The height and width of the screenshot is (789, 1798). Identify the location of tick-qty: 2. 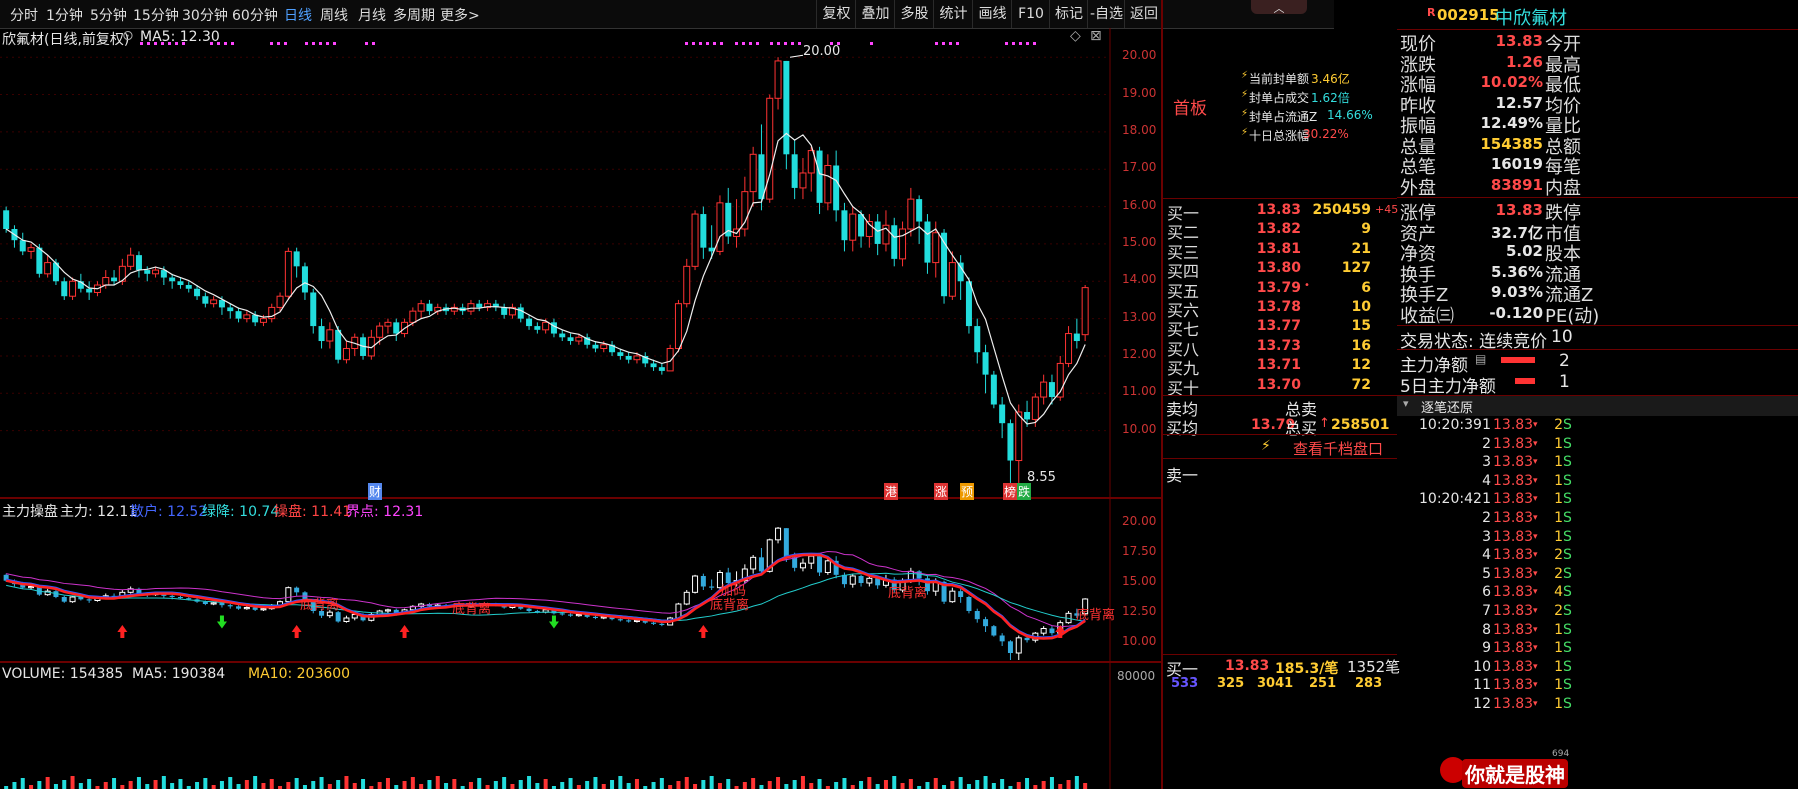
(1558, 555).